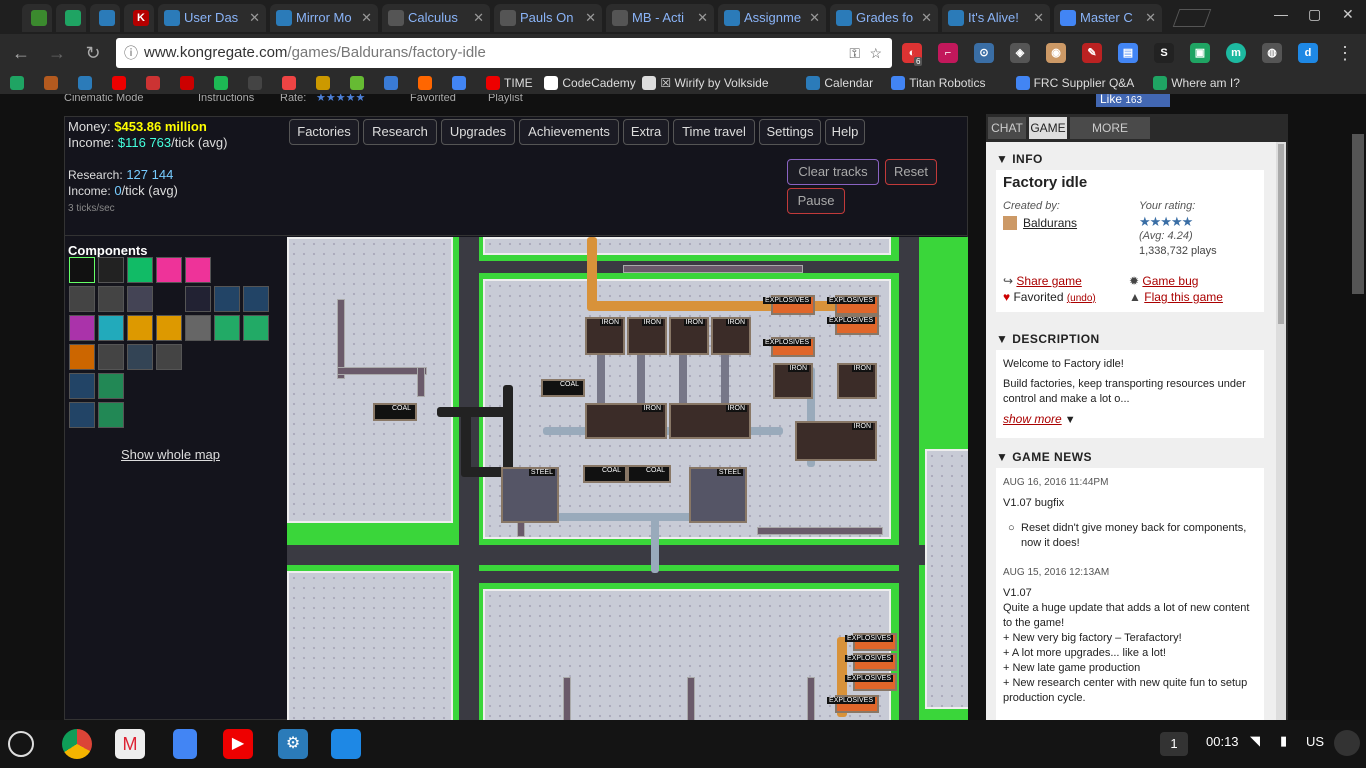 The width and height of the screenshot is (1366, 768). I want to click on extension-icon: ▤, so click(1128, 53).